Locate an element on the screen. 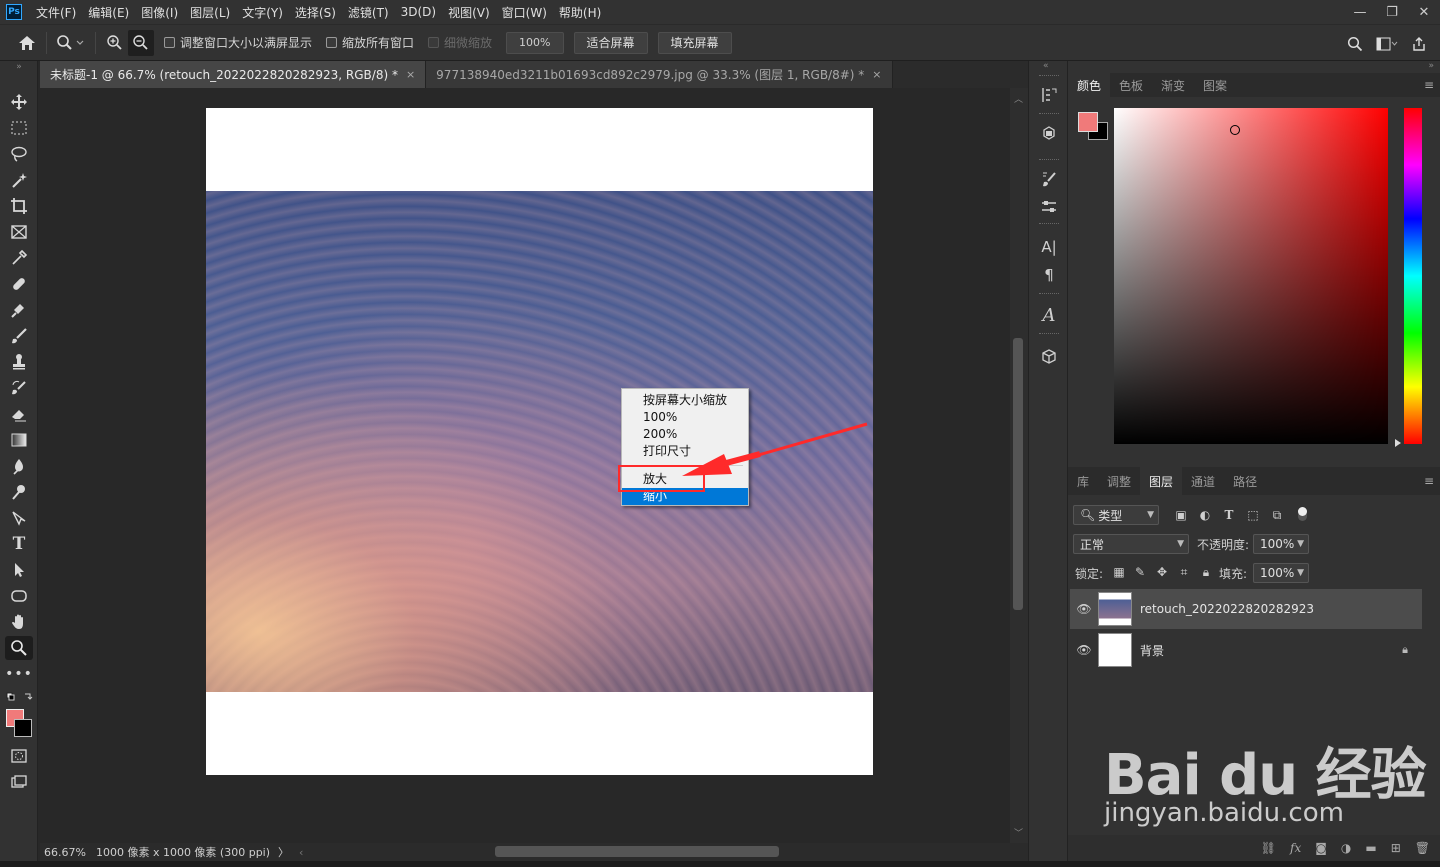  layer-row-retouch: 👁︎ retouch_2022022820282923 is located at coordinates (1246, 609).